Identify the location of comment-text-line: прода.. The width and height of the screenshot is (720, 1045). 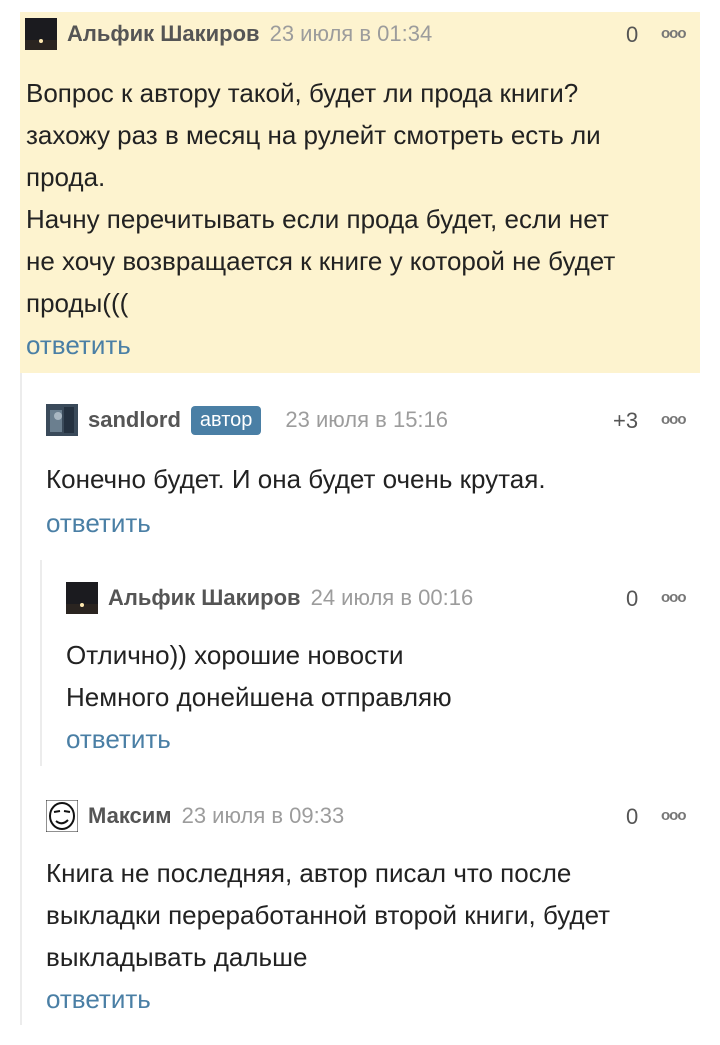
(66, 177).